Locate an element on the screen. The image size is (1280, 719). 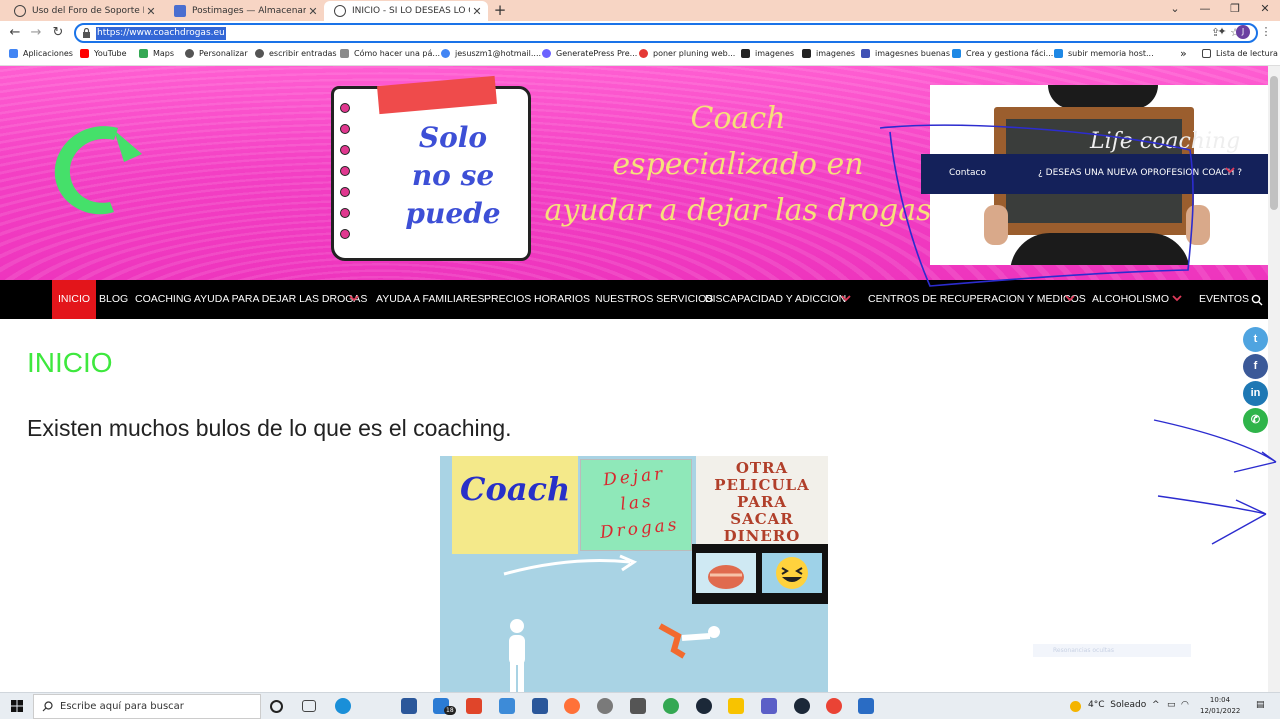
bookmark-maps: Maps is located at coordinates (156, 53).